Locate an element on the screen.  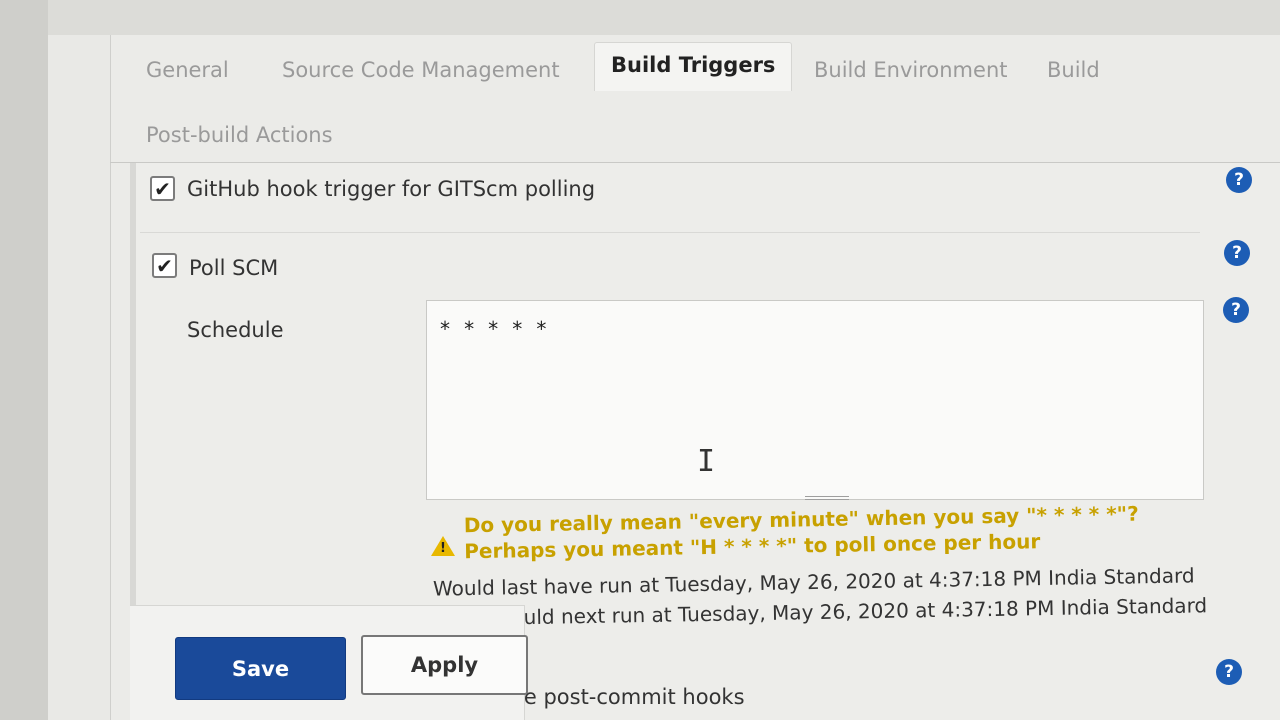
tab-source-code-management: Source Code Management is located at coordinates (421, 70).